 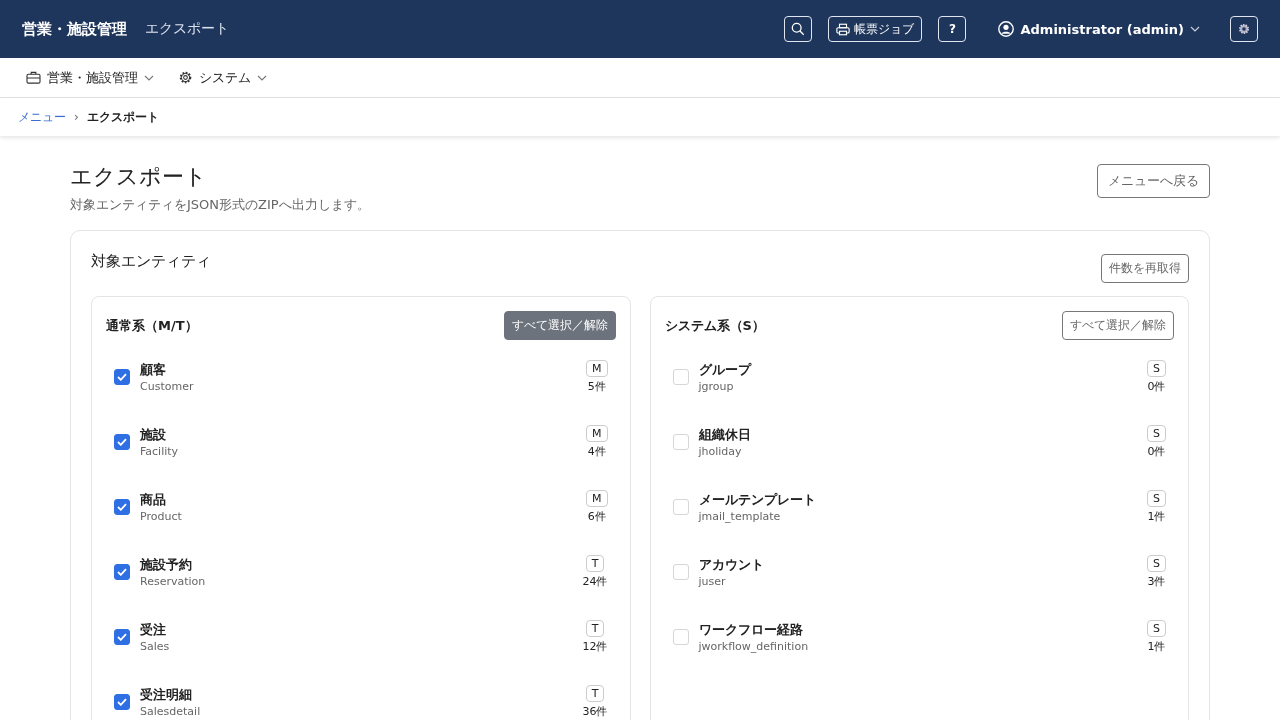 What do you see at coordinates (952, 29) in the screenshot?
I see `help-button: ?` at bounding box center [952, 29].